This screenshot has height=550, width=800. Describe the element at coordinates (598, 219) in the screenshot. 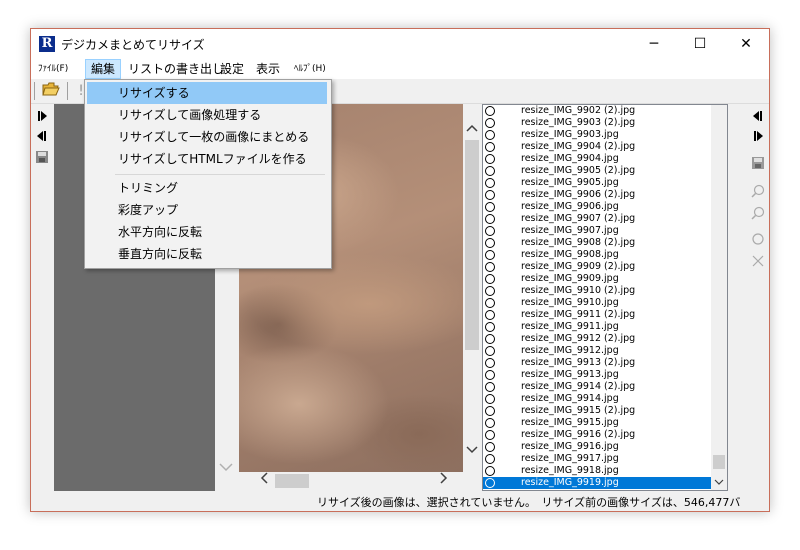

I see `file-list-item: resize_IMG_9907 (2).jpg` at that location.